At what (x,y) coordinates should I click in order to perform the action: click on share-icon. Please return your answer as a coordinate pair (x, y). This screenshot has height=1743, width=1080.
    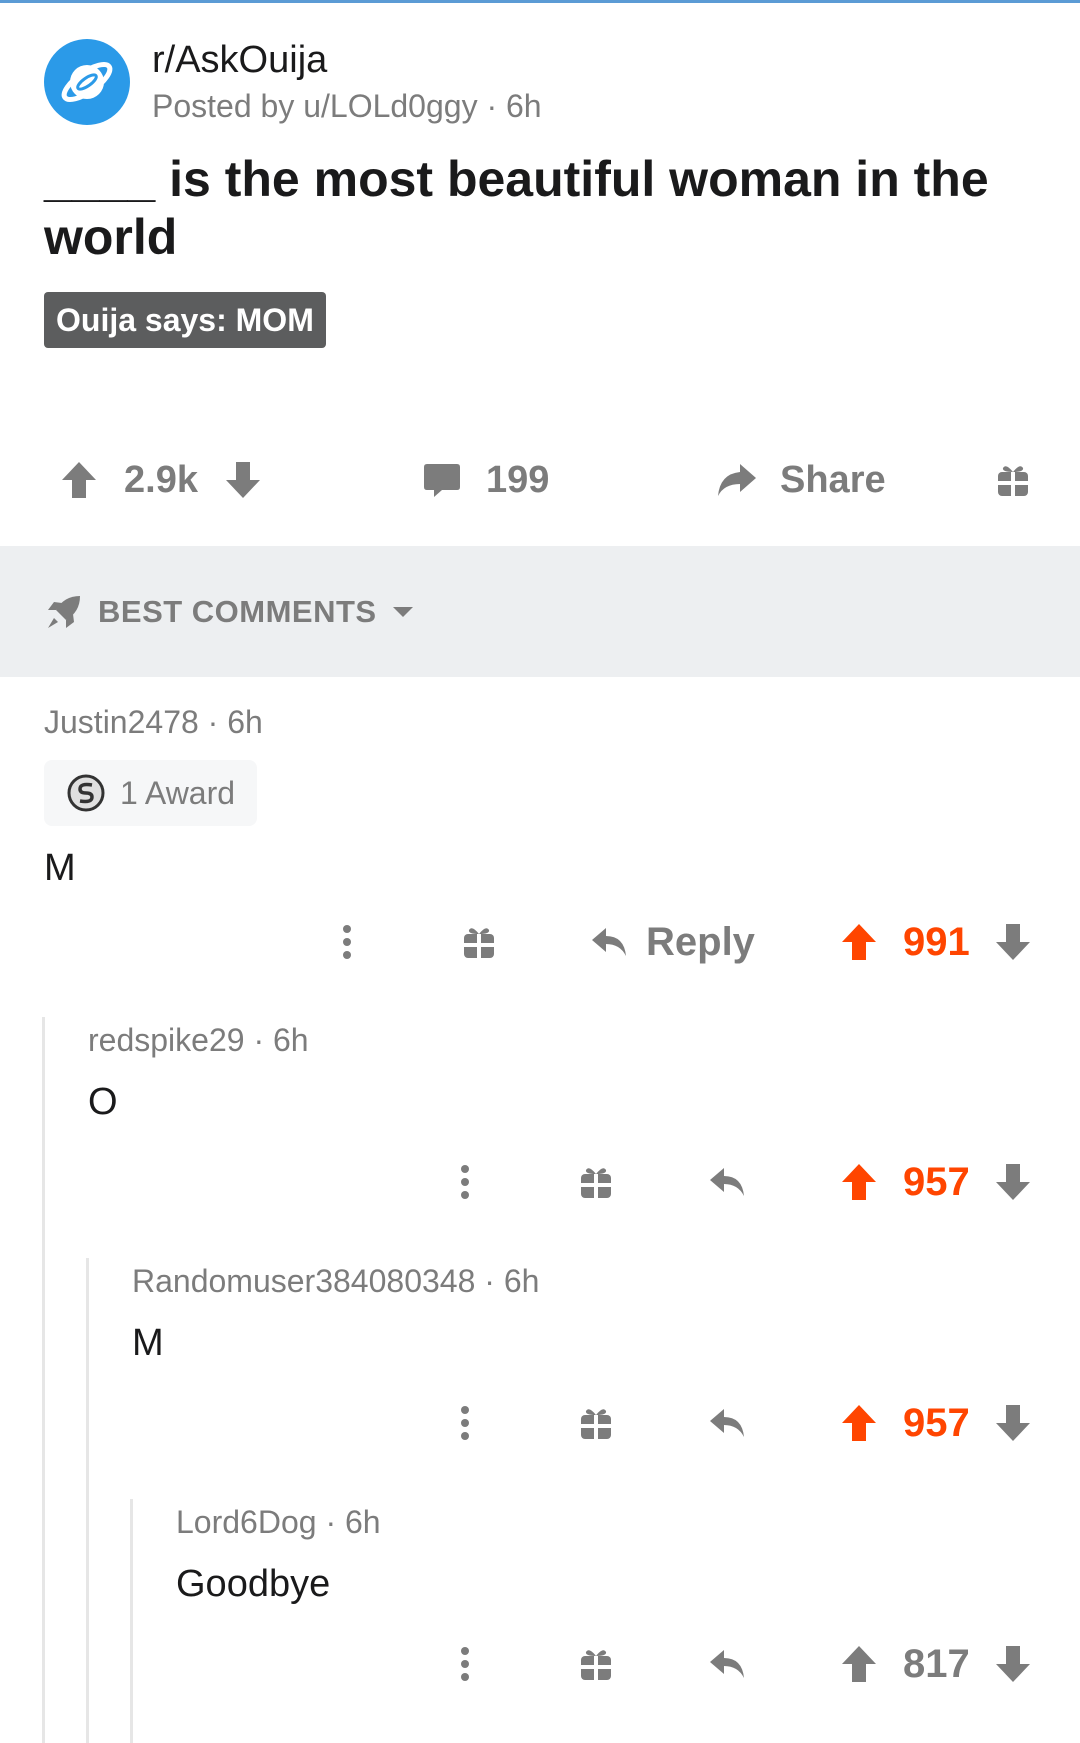
    Looking at the image, I should click on (737, 480).